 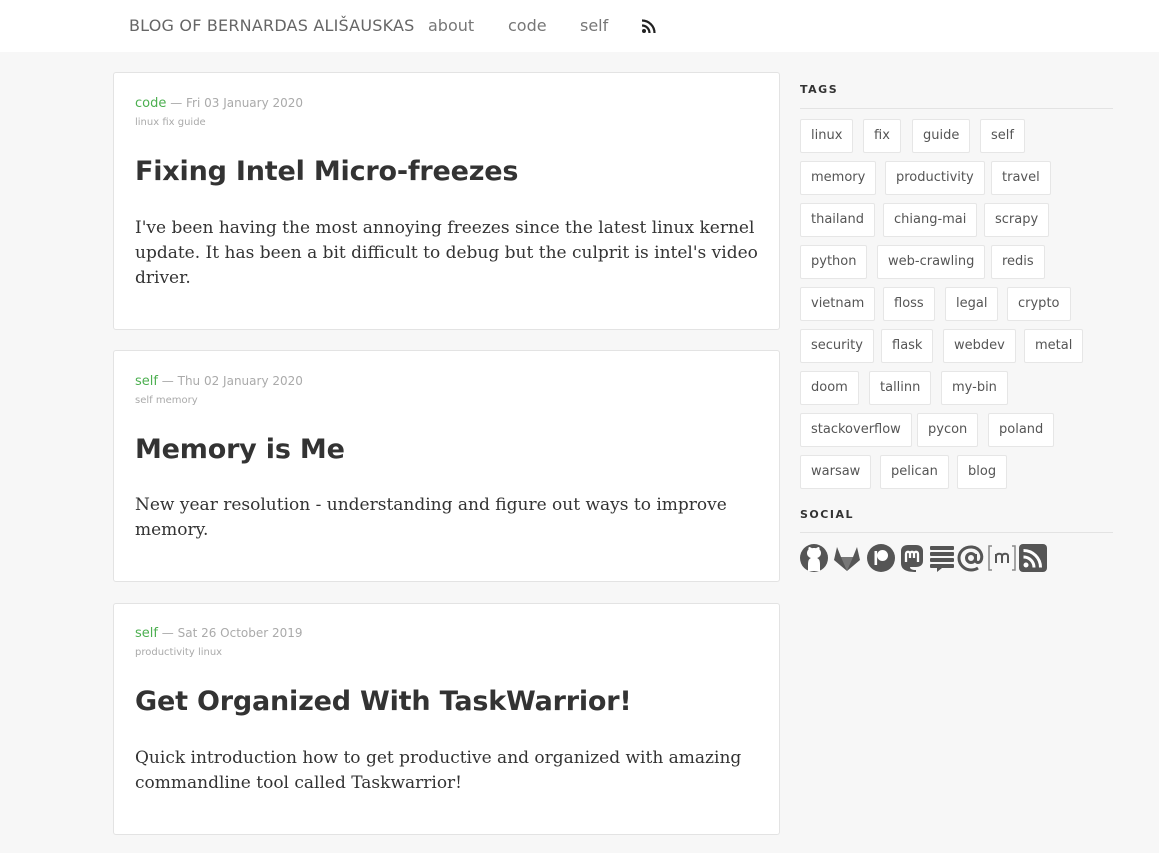 I want to click on tag-thailand: thailand, so click(x=837, y=220).